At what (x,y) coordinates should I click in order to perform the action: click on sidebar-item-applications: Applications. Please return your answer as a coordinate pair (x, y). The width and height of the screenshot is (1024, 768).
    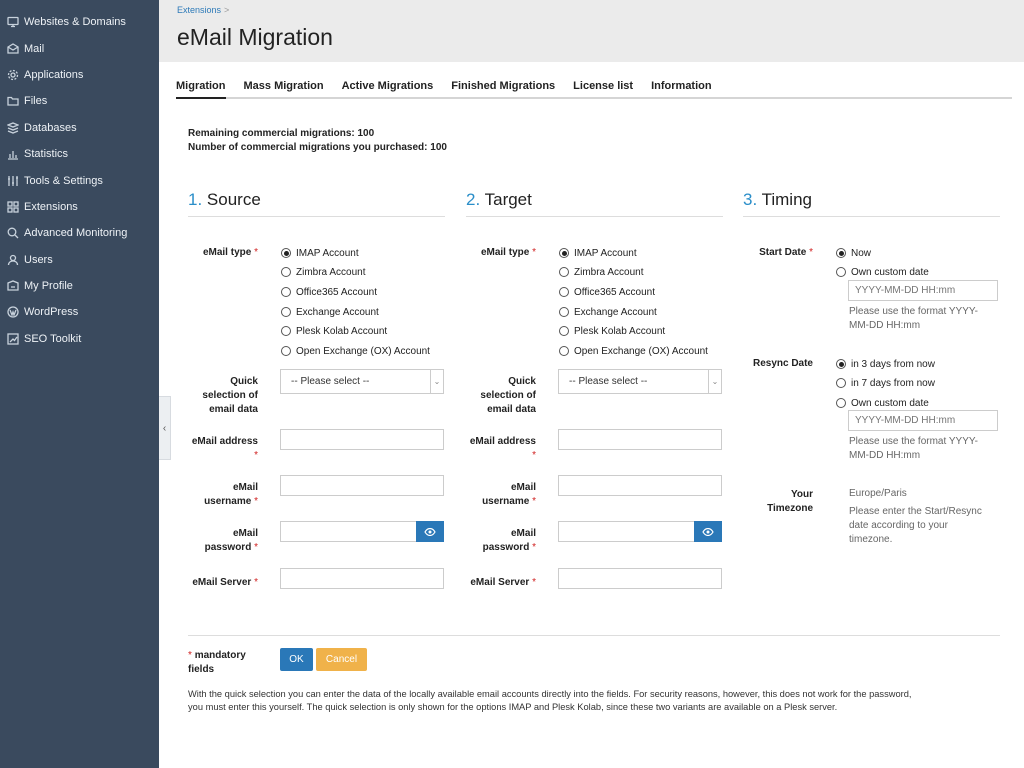
    Looking at the image, I should click on (79, 75).